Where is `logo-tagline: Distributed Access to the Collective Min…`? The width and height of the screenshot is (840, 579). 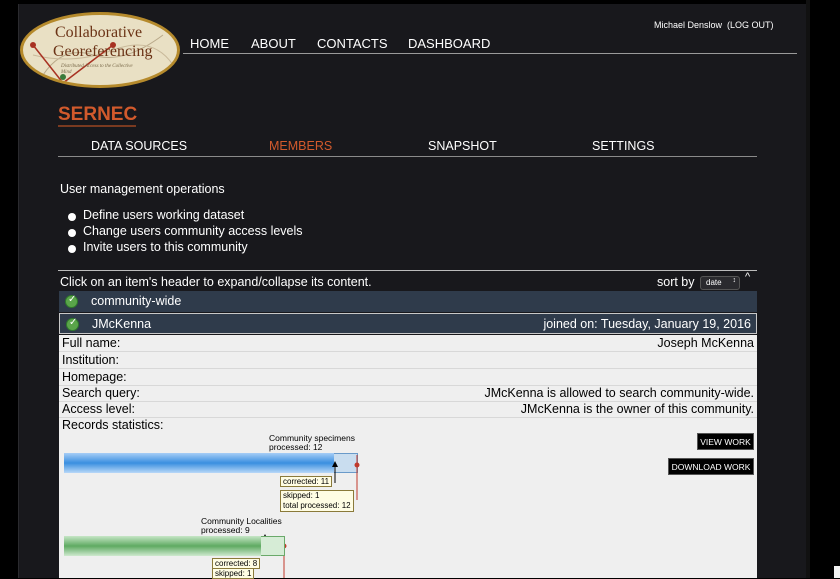
logo-tagline: Distributed Access to the Collective Min… is located at coordinates (97, 69).